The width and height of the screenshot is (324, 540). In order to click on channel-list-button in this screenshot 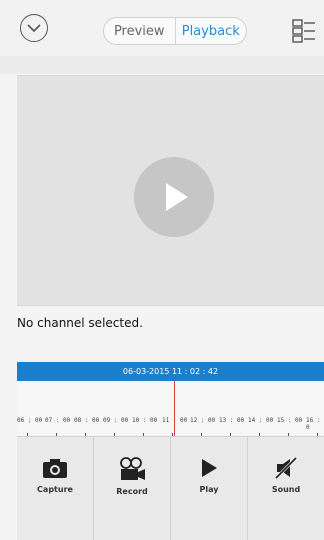, I will do `click(304, 31)`.